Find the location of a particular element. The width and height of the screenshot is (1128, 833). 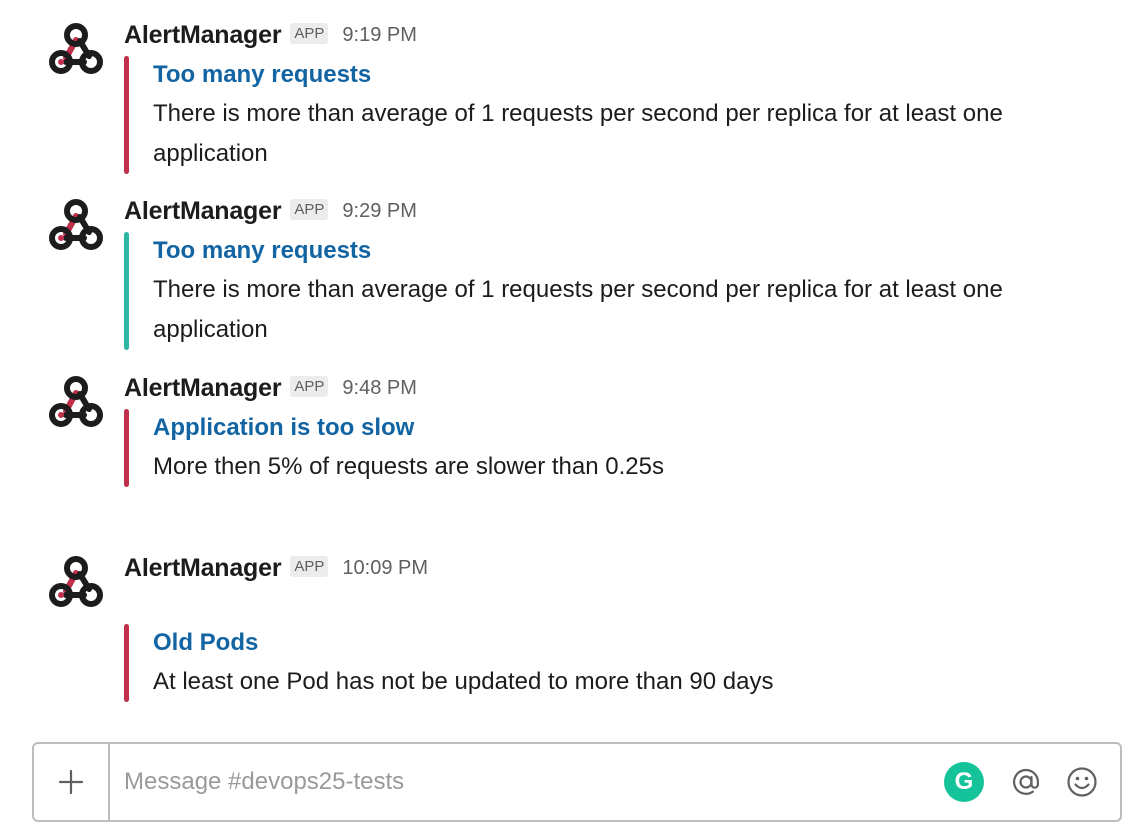

message-header: AlertManager APP 9:48 PM is located at coordinates (270, 388).